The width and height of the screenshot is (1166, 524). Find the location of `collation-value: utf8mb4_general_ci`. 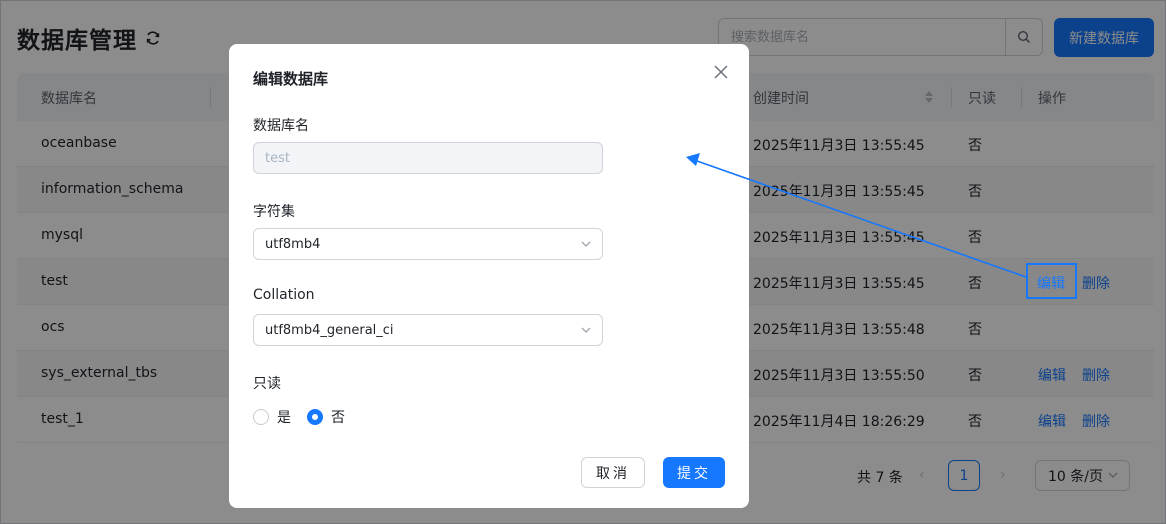

collation-value: utf8mb4_general_ci is located at coordinates (329, 330).